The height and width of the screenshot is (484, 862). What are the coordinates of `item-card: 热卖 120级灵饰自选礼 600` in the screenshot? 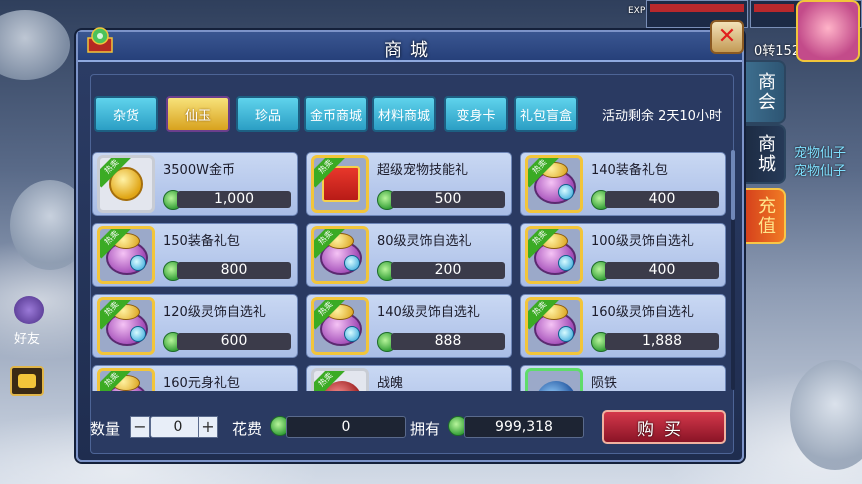 It's located at (195, 326).